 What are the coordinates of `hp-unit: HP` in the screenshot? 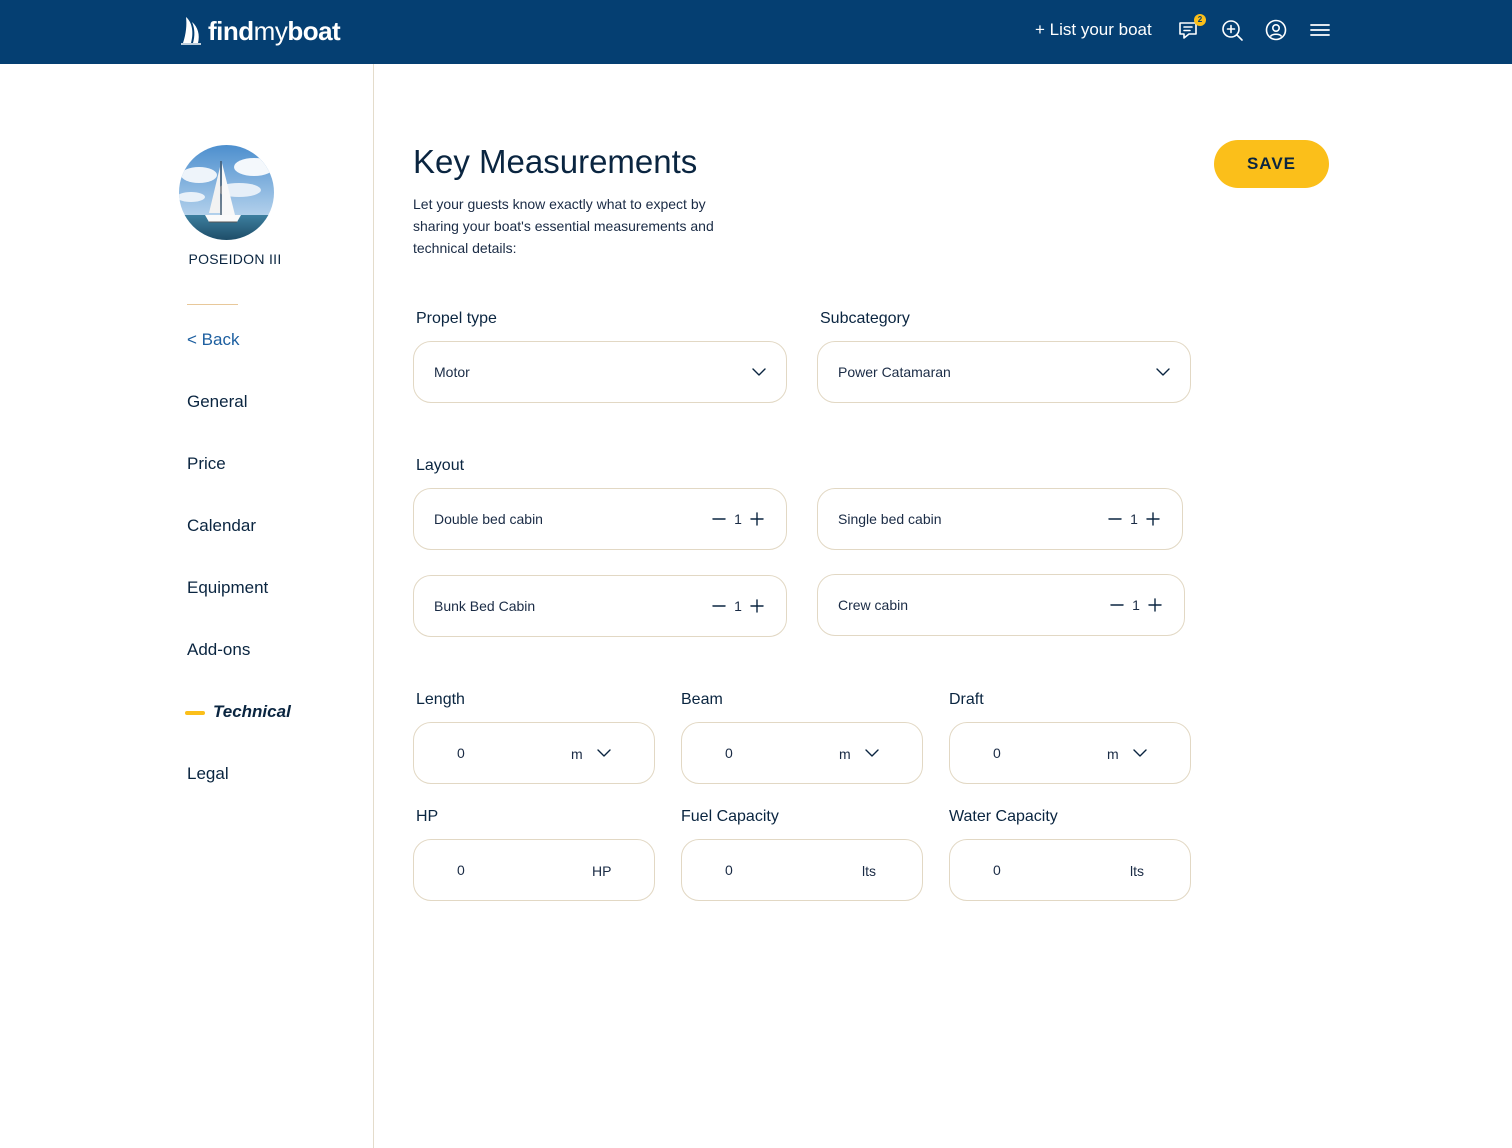 It's located at (602, 871).